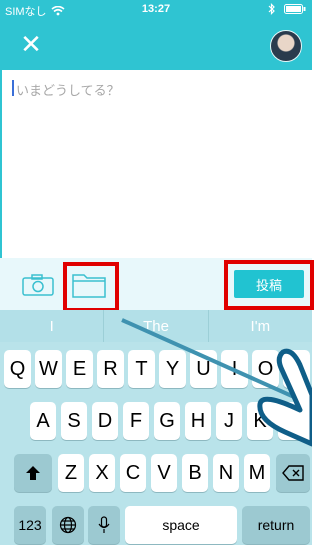 Image resolution: width=320 pixels, height=545 pixels. What do you see at coordinates (102, 473) in the screenshot?
I see `key-x: X` at bounding box center [102, 473].